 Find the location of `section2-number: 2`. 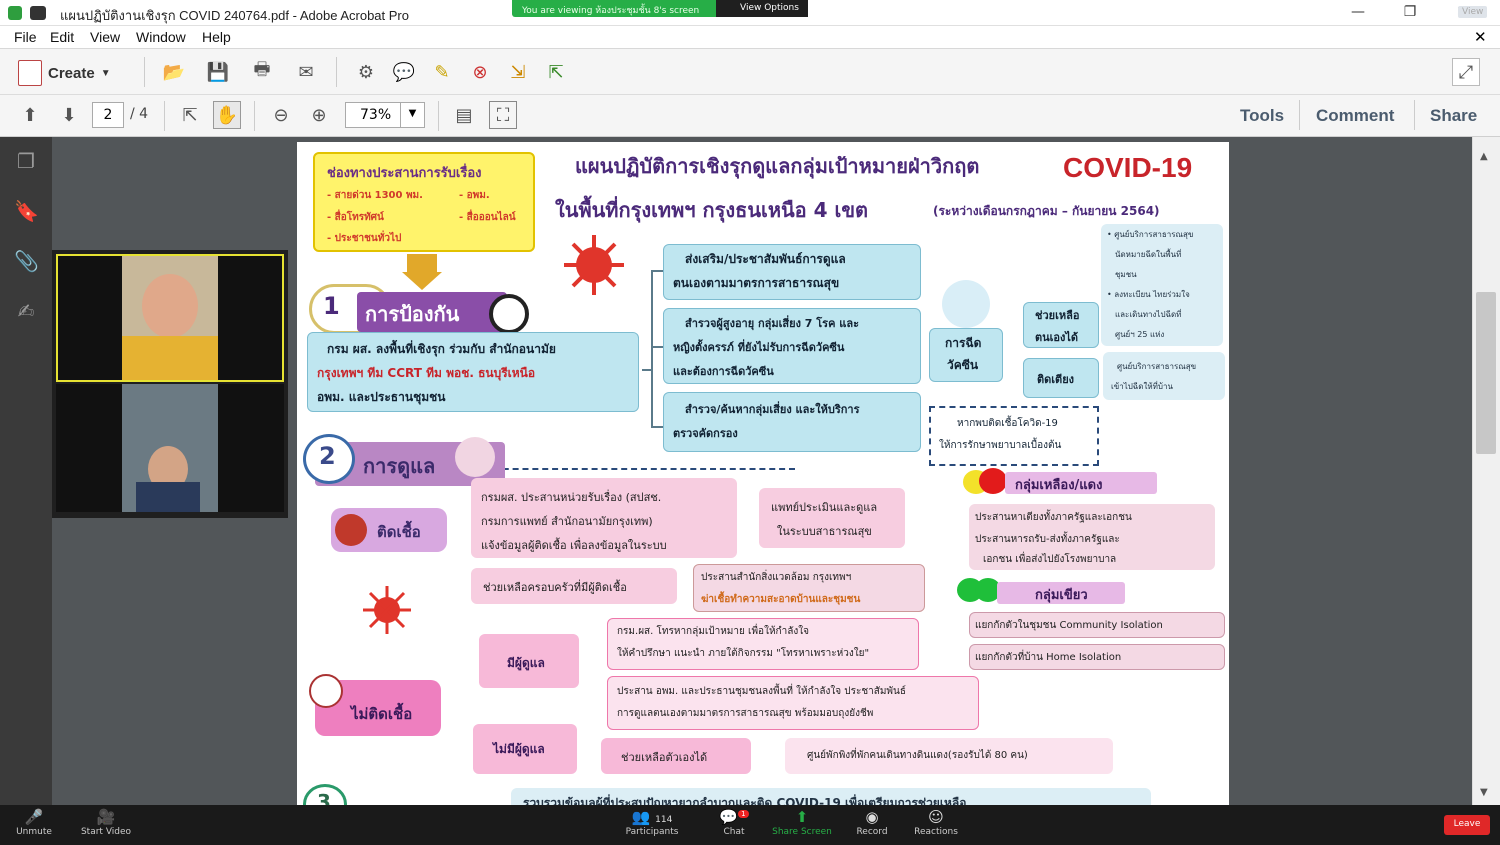

section2-number: 2 is located at coordinates (327, 456).